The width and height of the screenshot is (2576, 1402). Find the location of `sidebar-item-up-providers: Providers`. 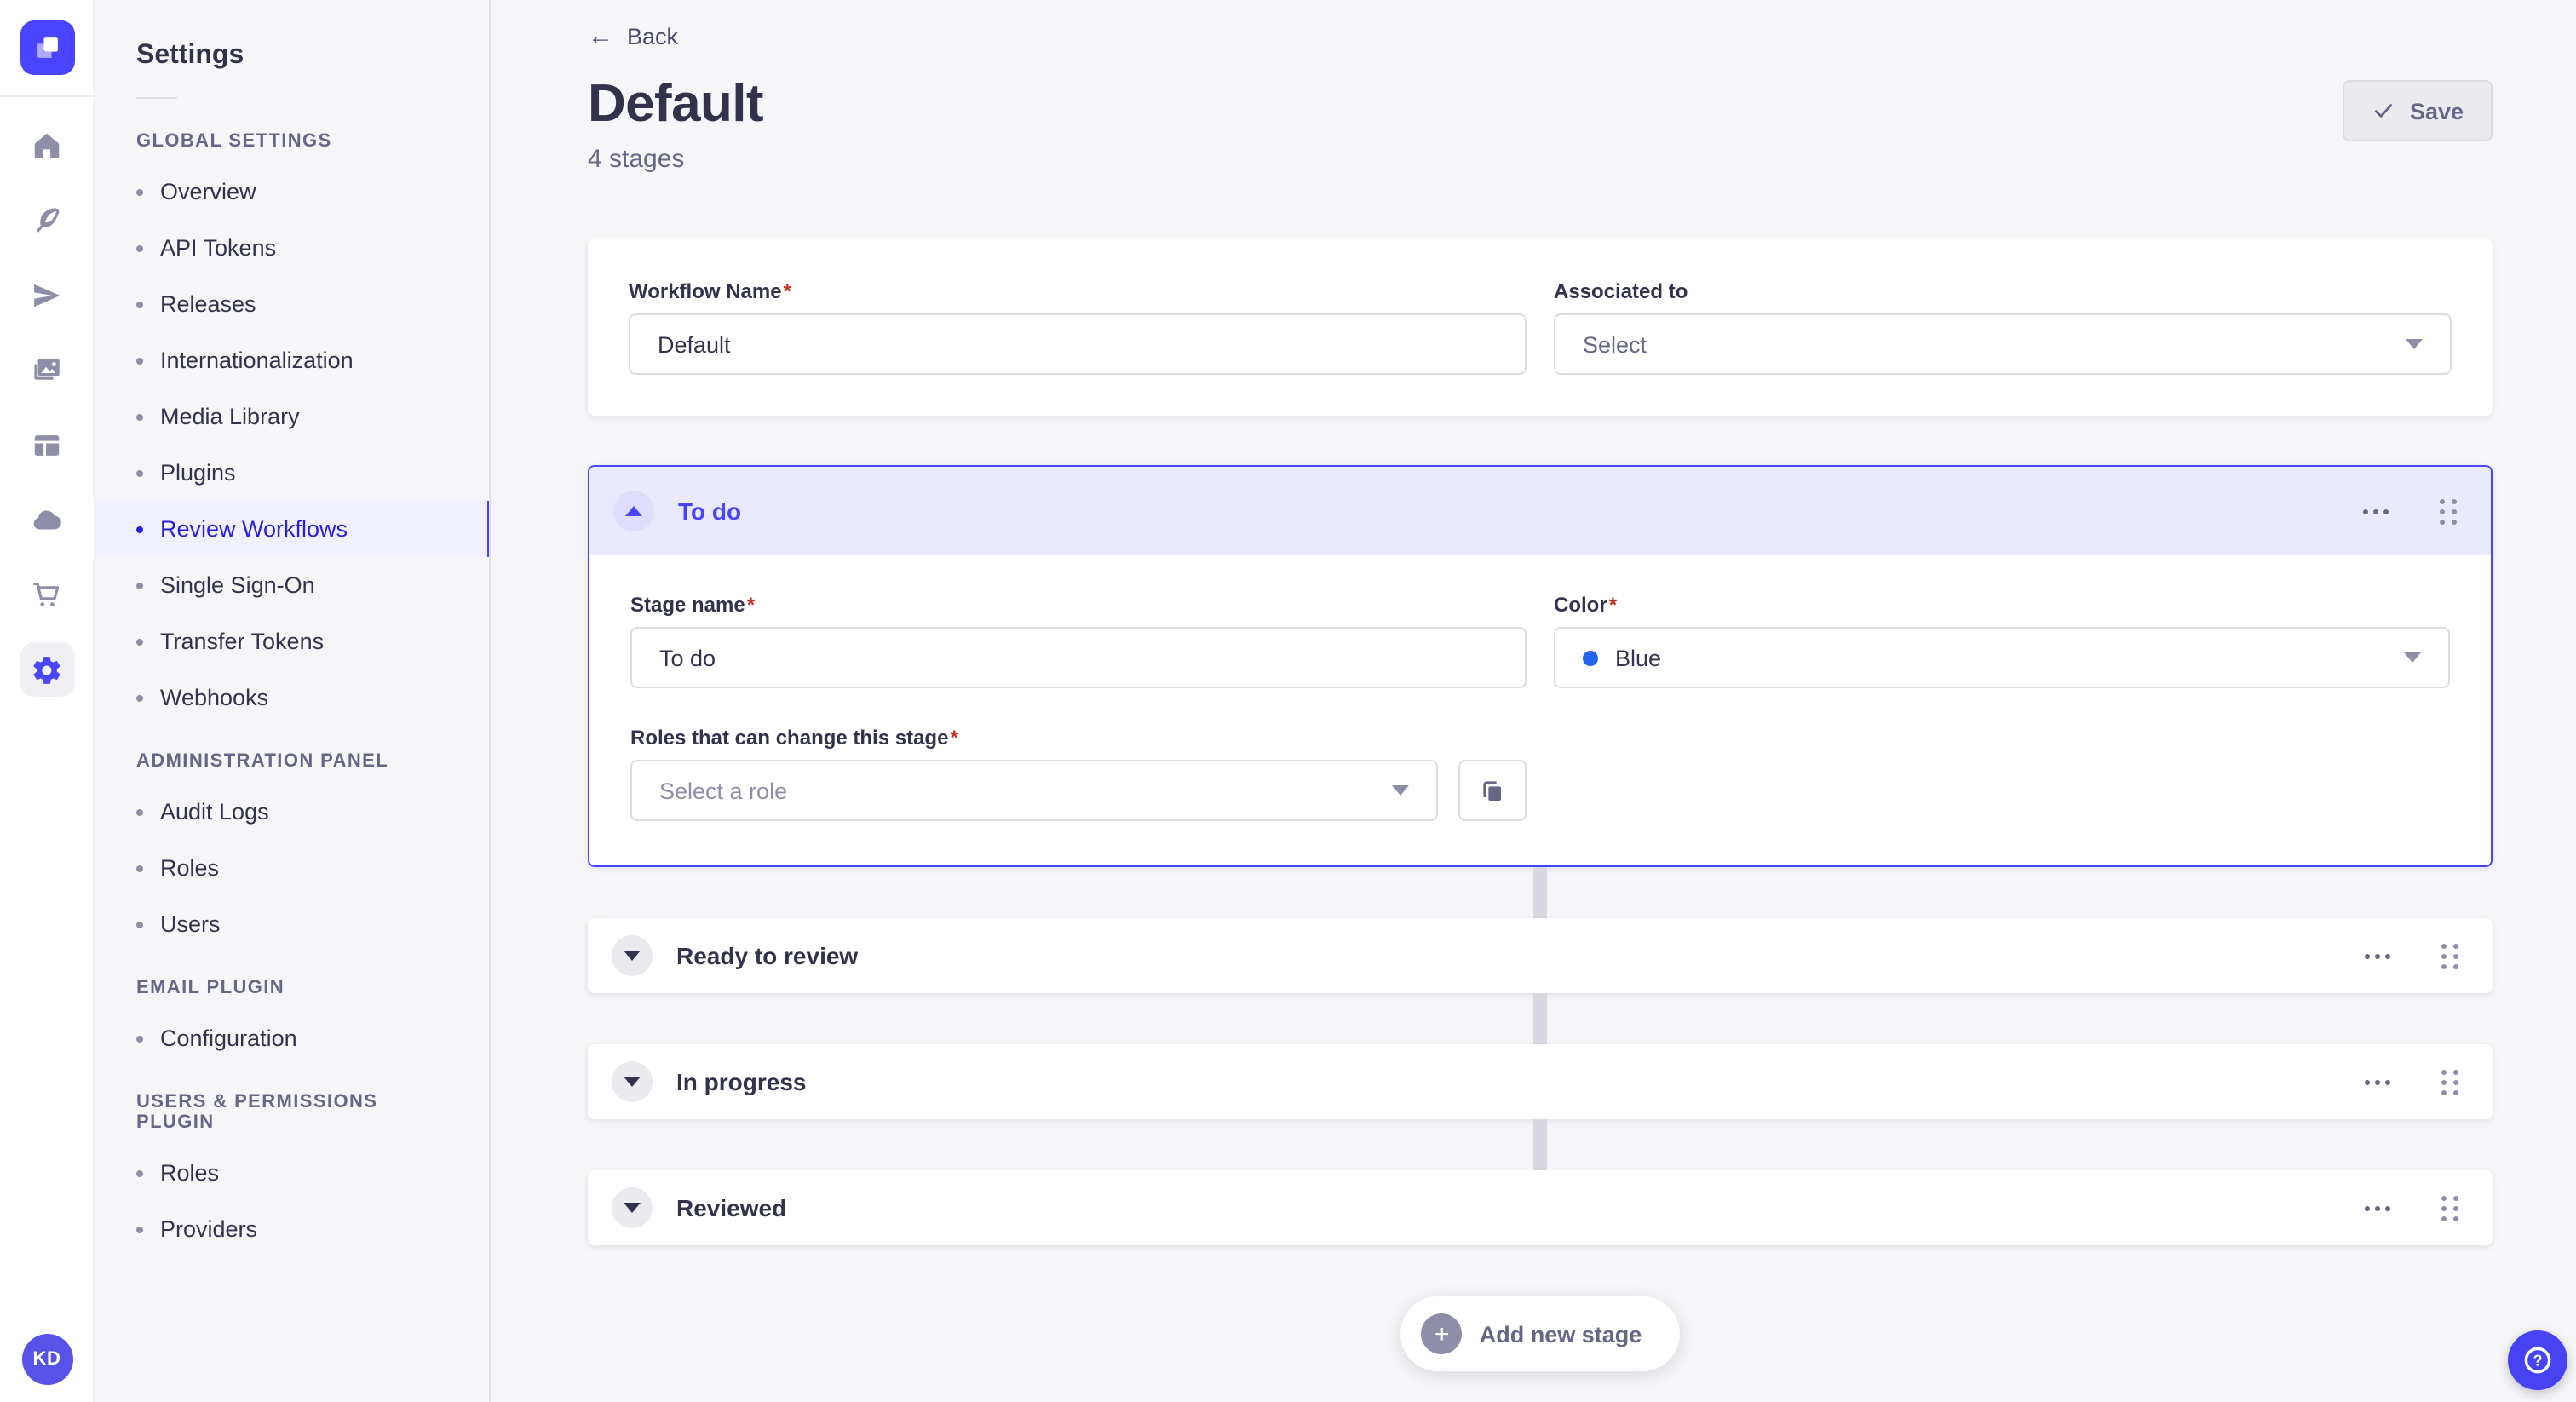

sidebar-item-up-providers: Providers is located at coordinates (292, 1229).